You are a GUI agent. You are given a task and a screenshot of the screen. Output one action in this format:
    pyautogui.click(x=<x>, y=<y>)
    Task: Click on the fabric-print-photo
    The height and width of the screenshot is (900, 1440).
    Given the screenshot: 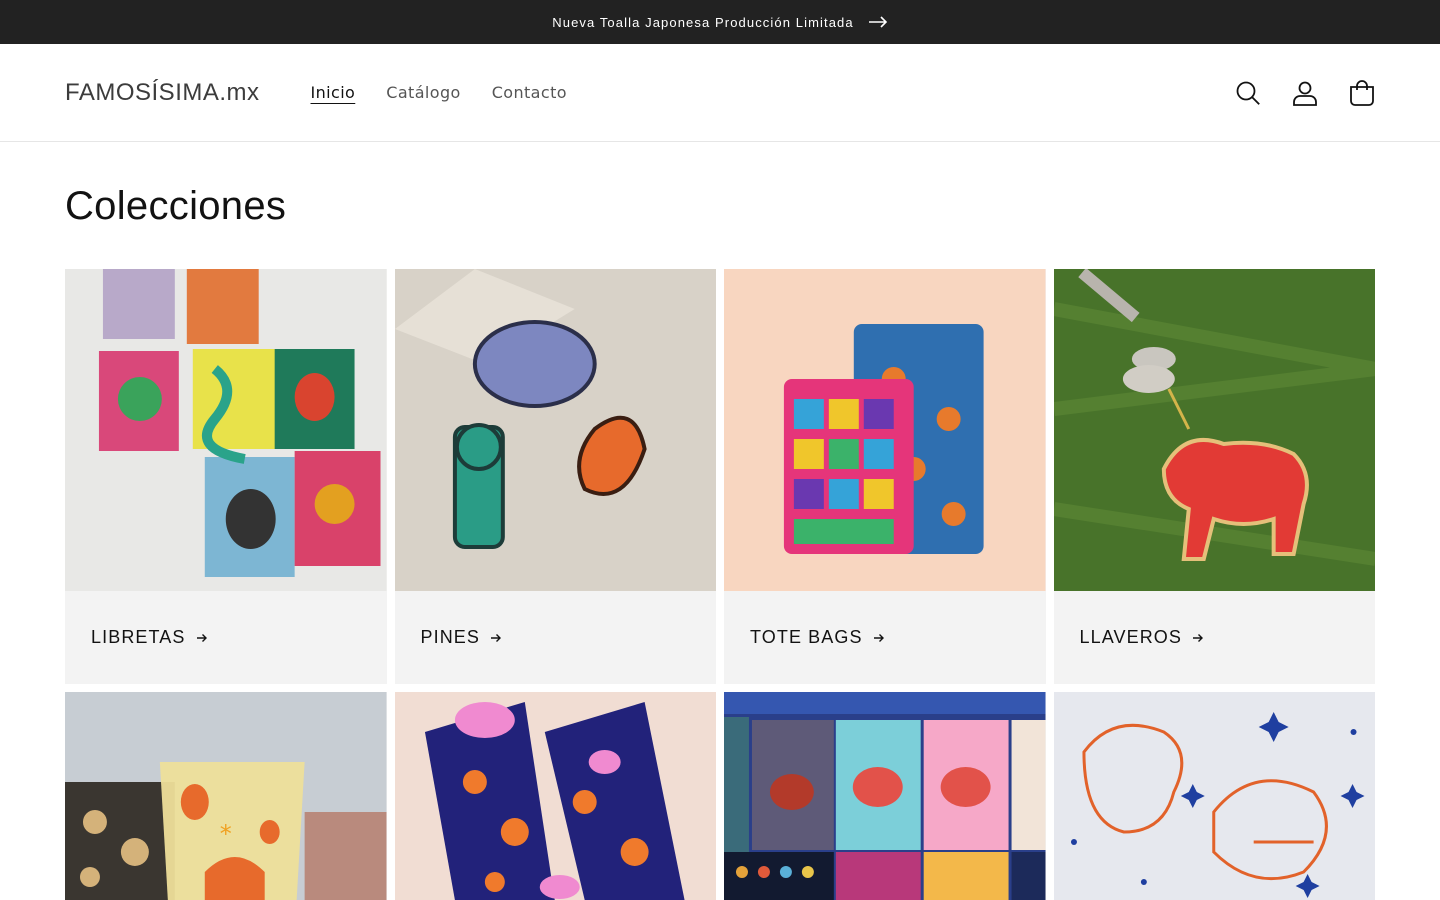 What is the action you would take?
    pyautogui.click(x=1214, y=796)
    